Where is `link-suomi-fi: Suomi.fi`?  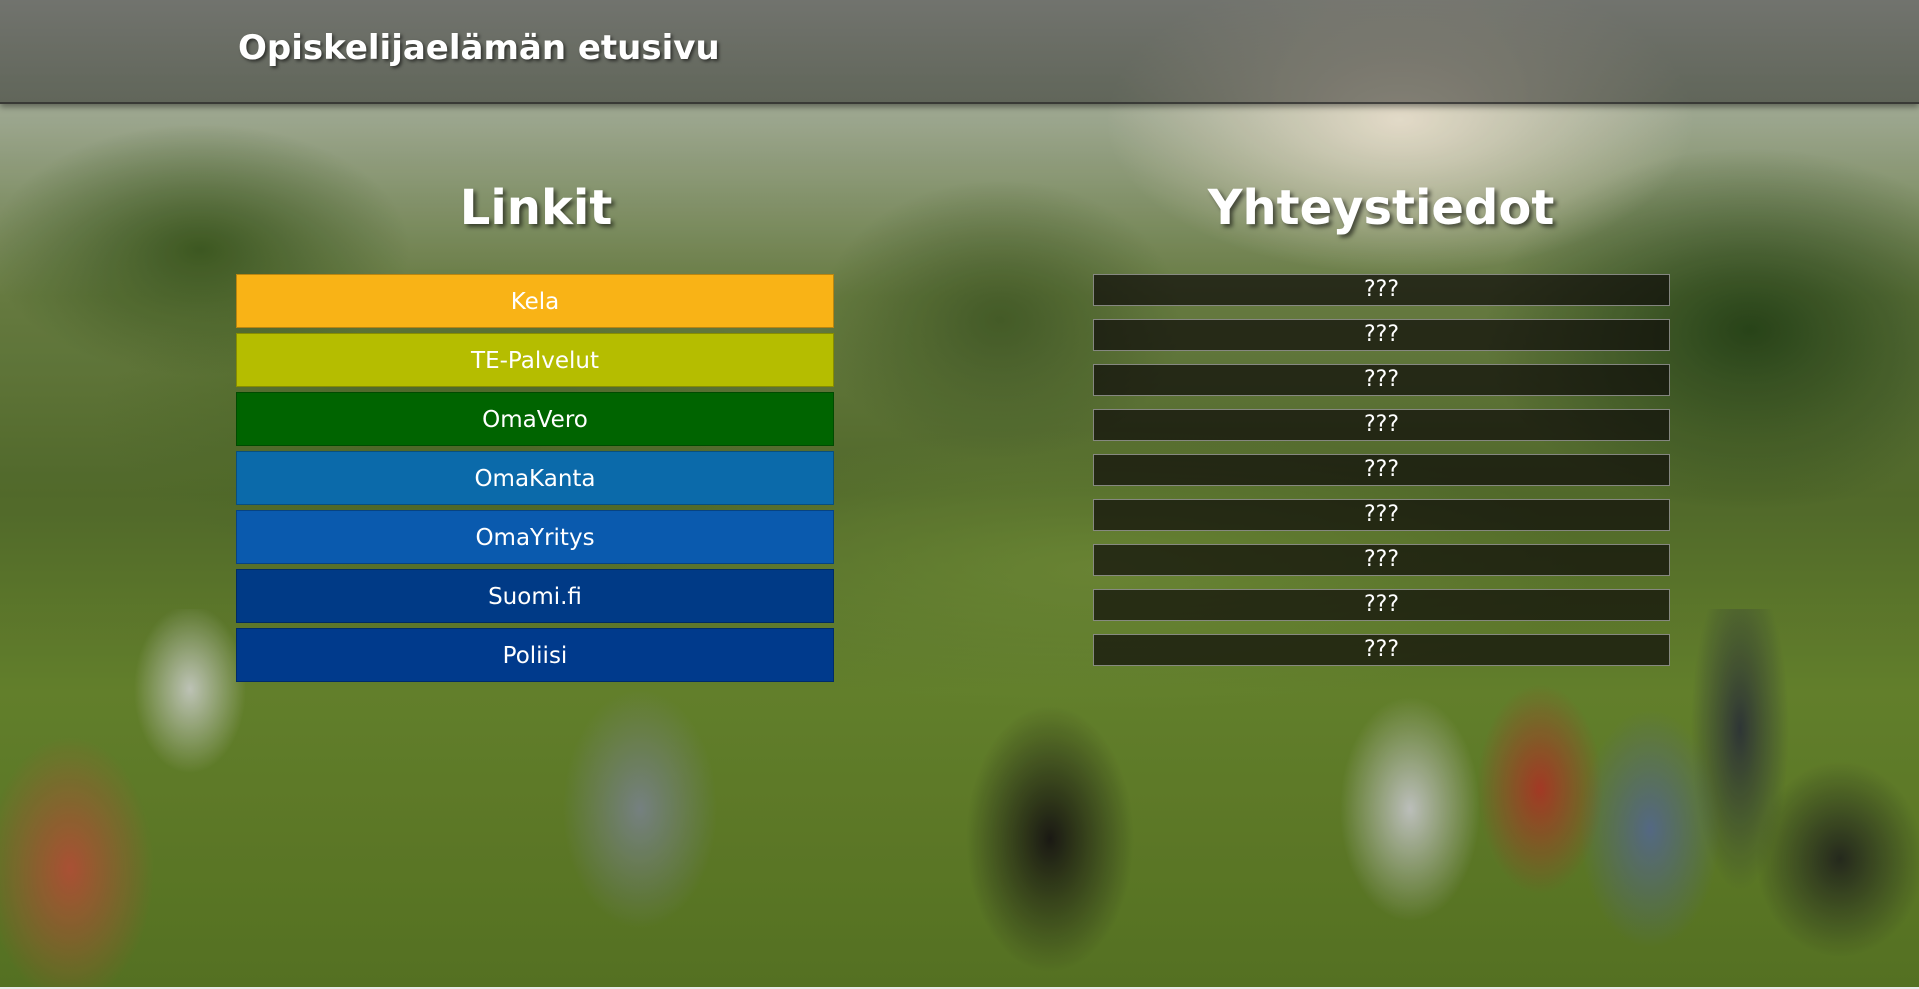 link-suomi-fi: Suomi.fi is located at coordinates (535, 596).